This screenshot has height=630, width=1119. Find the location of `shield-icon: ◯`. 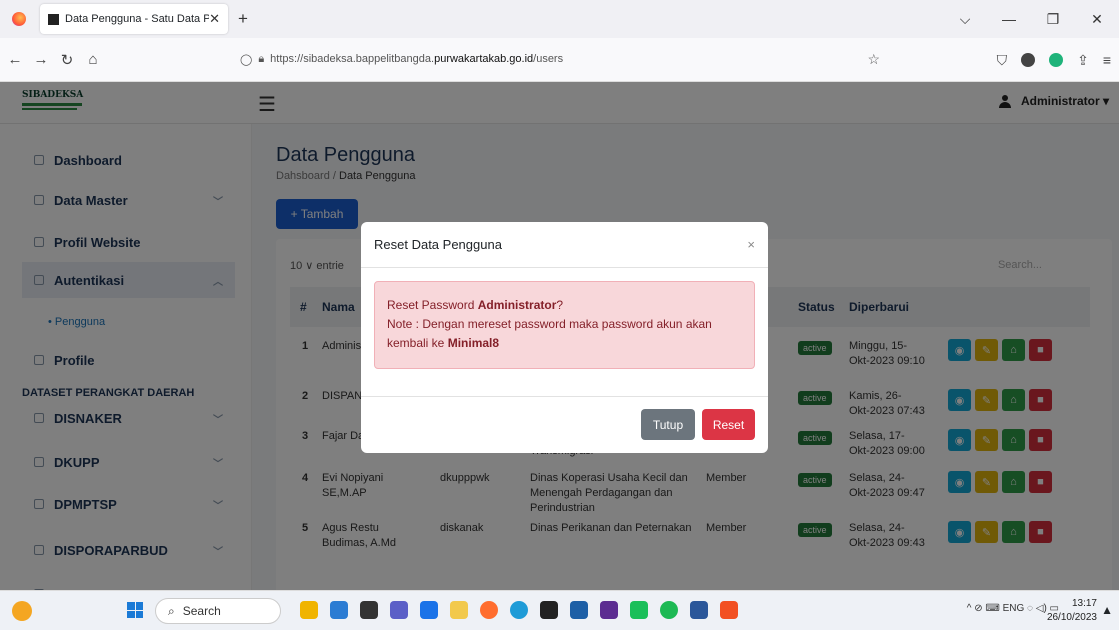

shield-icon: ◯ is located at coordinates (246, 59).